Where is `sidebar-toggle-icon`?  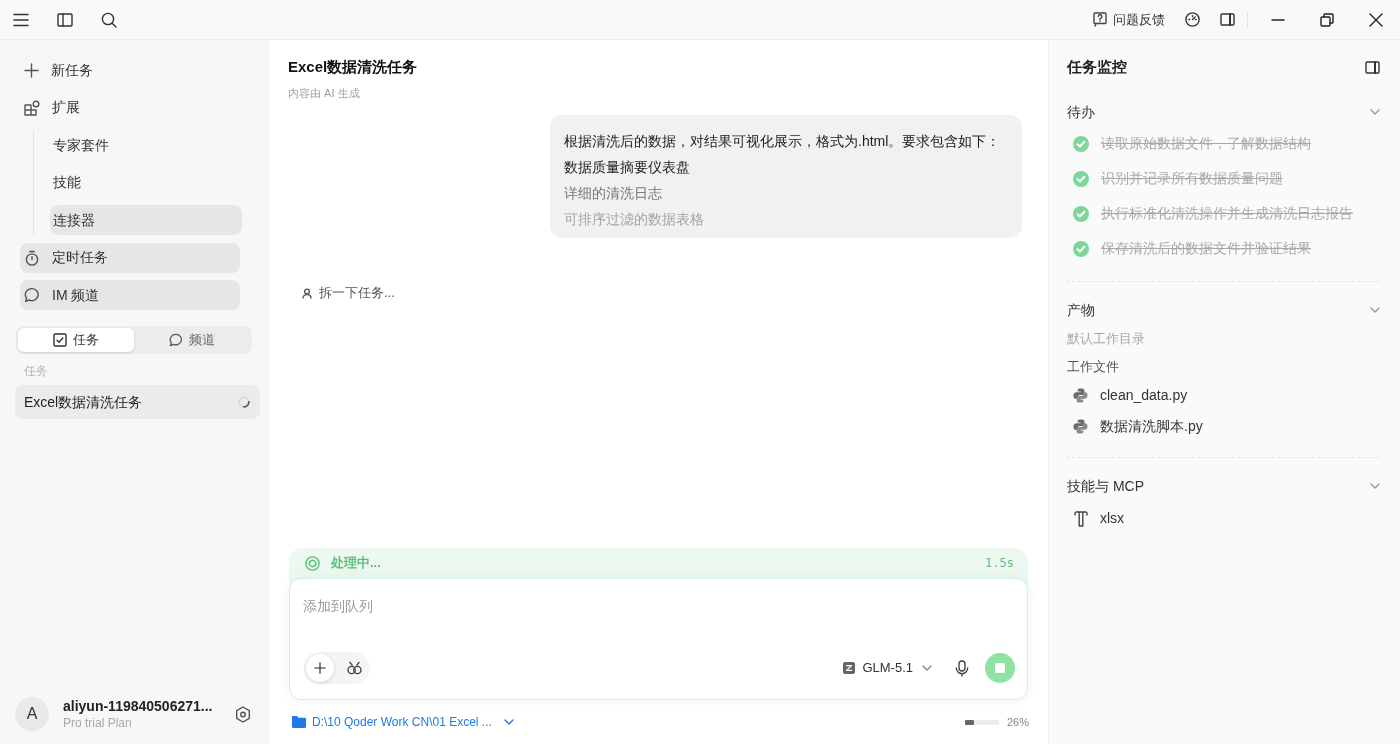 sidebar-toggle-icon is located at coordinates (65, 19).